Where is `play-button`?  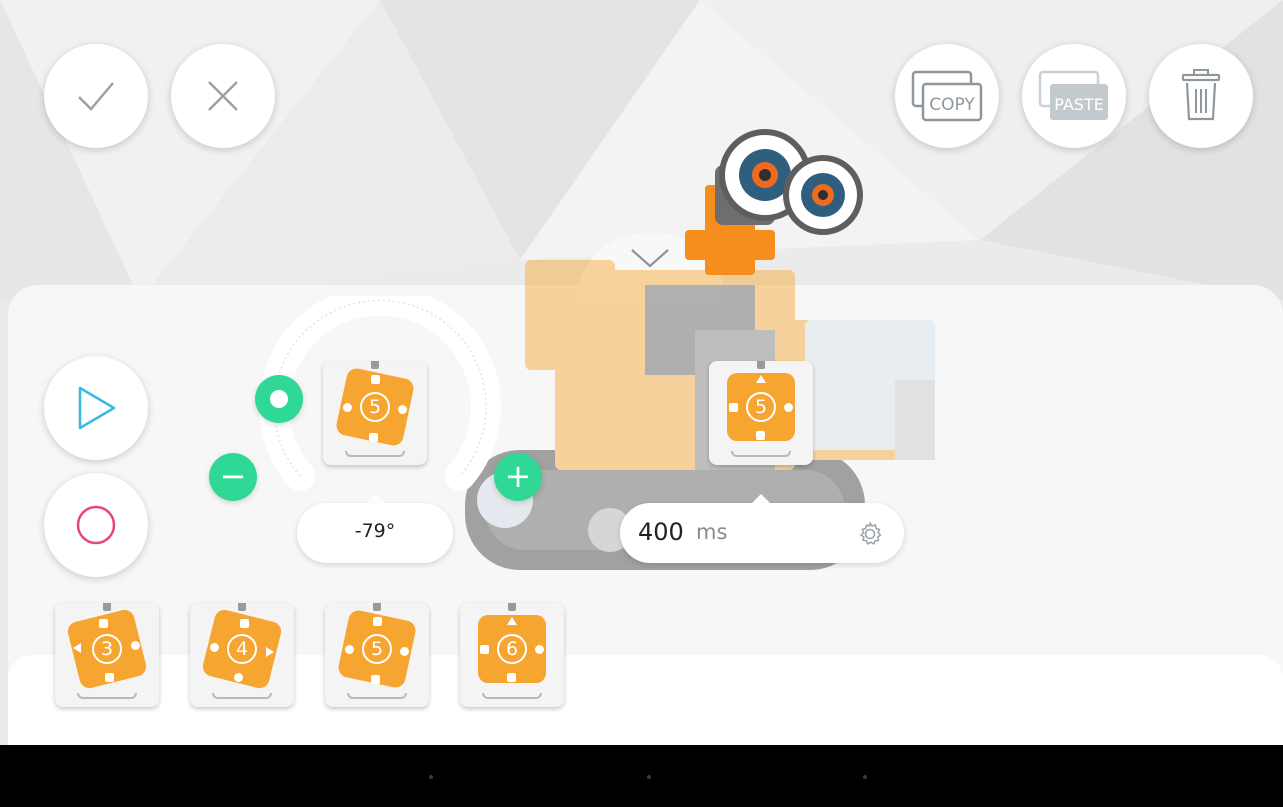 play-button is located at coordinates (96, 408).